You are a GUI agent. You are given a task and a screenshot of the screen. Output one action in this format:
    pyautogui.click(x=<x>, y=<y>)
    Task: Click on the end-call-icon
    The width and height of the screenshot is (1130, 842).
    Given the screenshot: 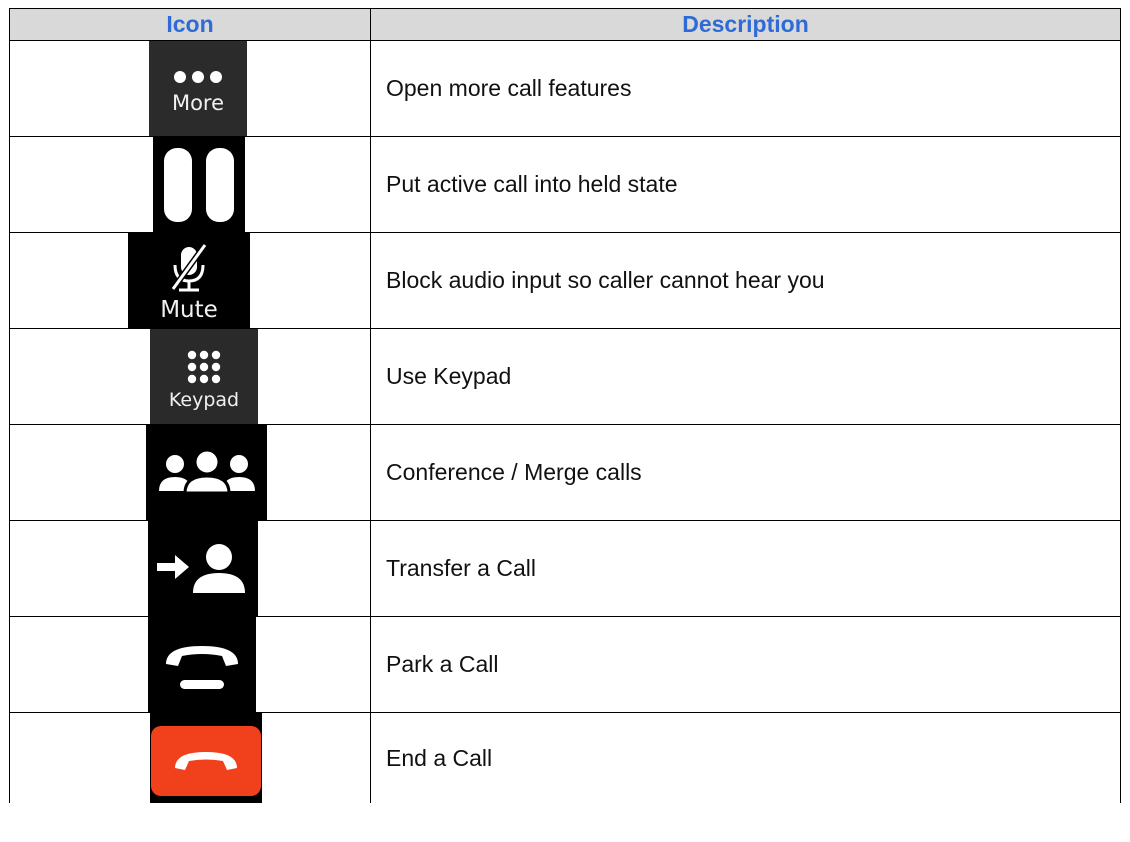 What is the action you would take?
    pyautogui.click(x=206, y=758)
    